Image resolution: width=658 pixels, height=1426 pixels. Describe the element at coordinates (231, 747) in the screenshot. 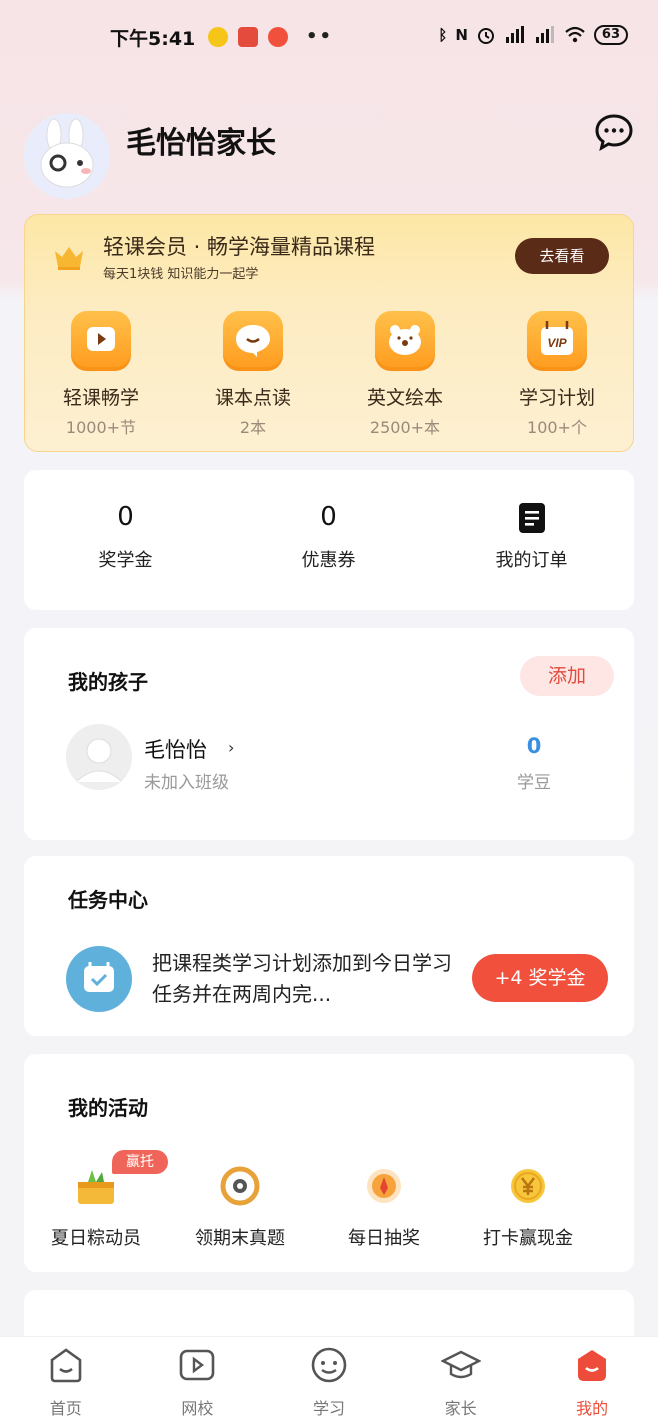

I see `chevron-right-icon: ›` at that location.